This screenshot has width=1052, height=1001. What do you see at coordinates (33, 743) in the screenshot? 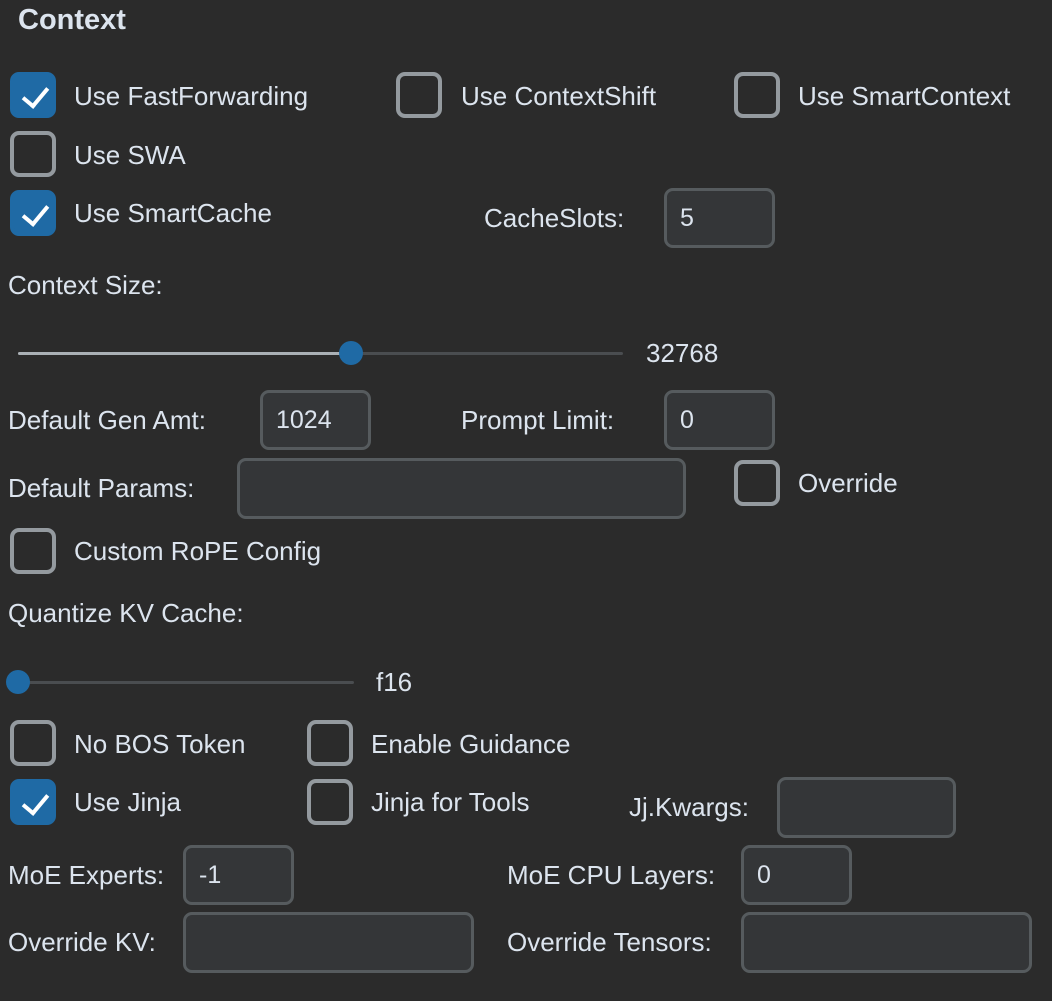
I see `no-bos-checkbox` at bounding box center [33, 743].